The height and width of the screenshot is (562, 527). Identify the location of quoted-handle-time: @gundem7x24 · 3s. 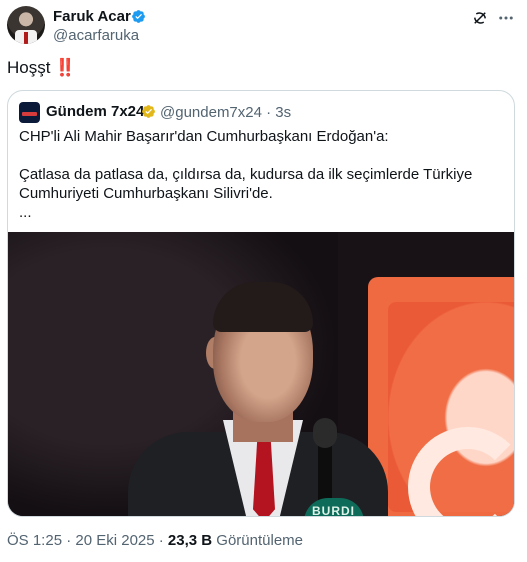
(225, 112).